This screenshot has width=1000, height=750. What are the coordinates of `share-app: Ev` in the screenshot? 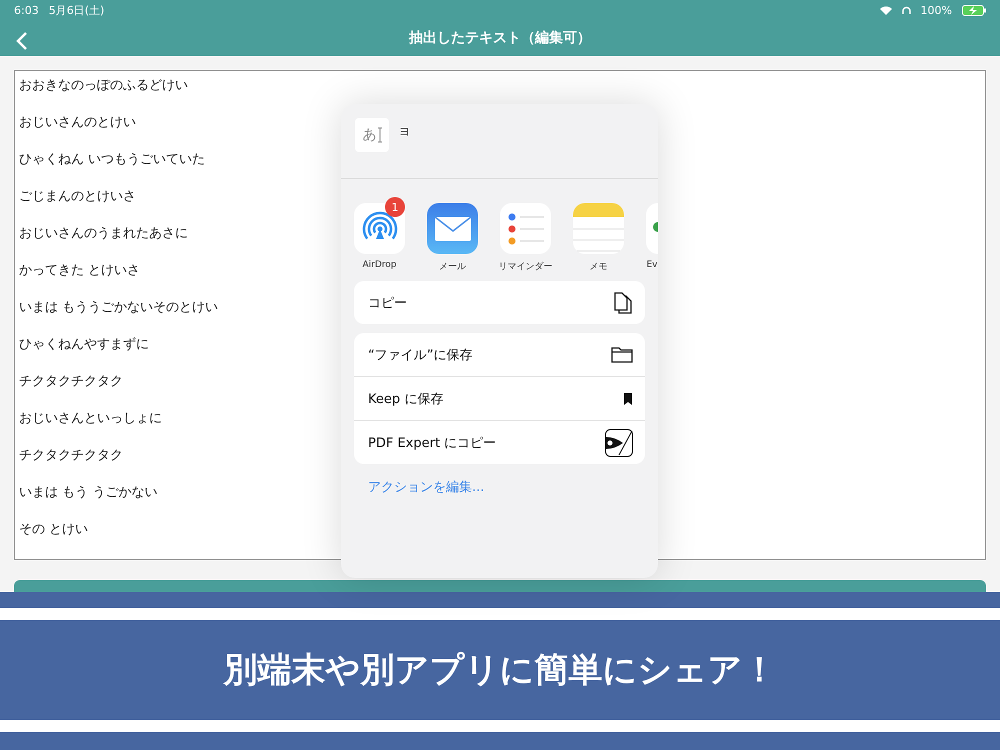 It's located at (652, 239).